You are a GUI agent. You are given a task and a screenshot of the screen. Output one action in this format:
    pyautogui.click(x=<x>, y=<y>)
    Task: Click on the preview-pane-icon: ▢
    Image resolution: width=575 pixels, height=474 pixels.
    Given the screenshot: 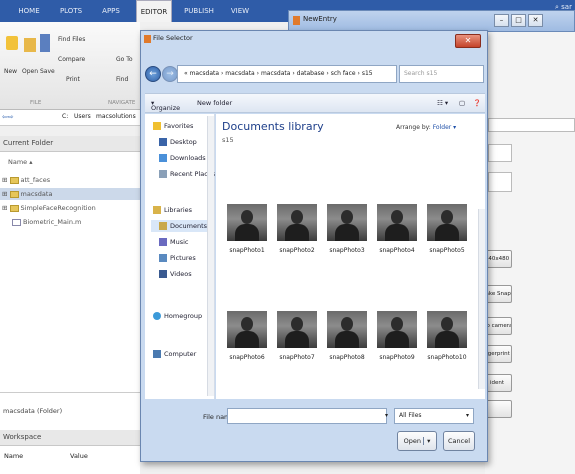 What is the action you would take?
    pyautogui.click(x=462, y=103)
    